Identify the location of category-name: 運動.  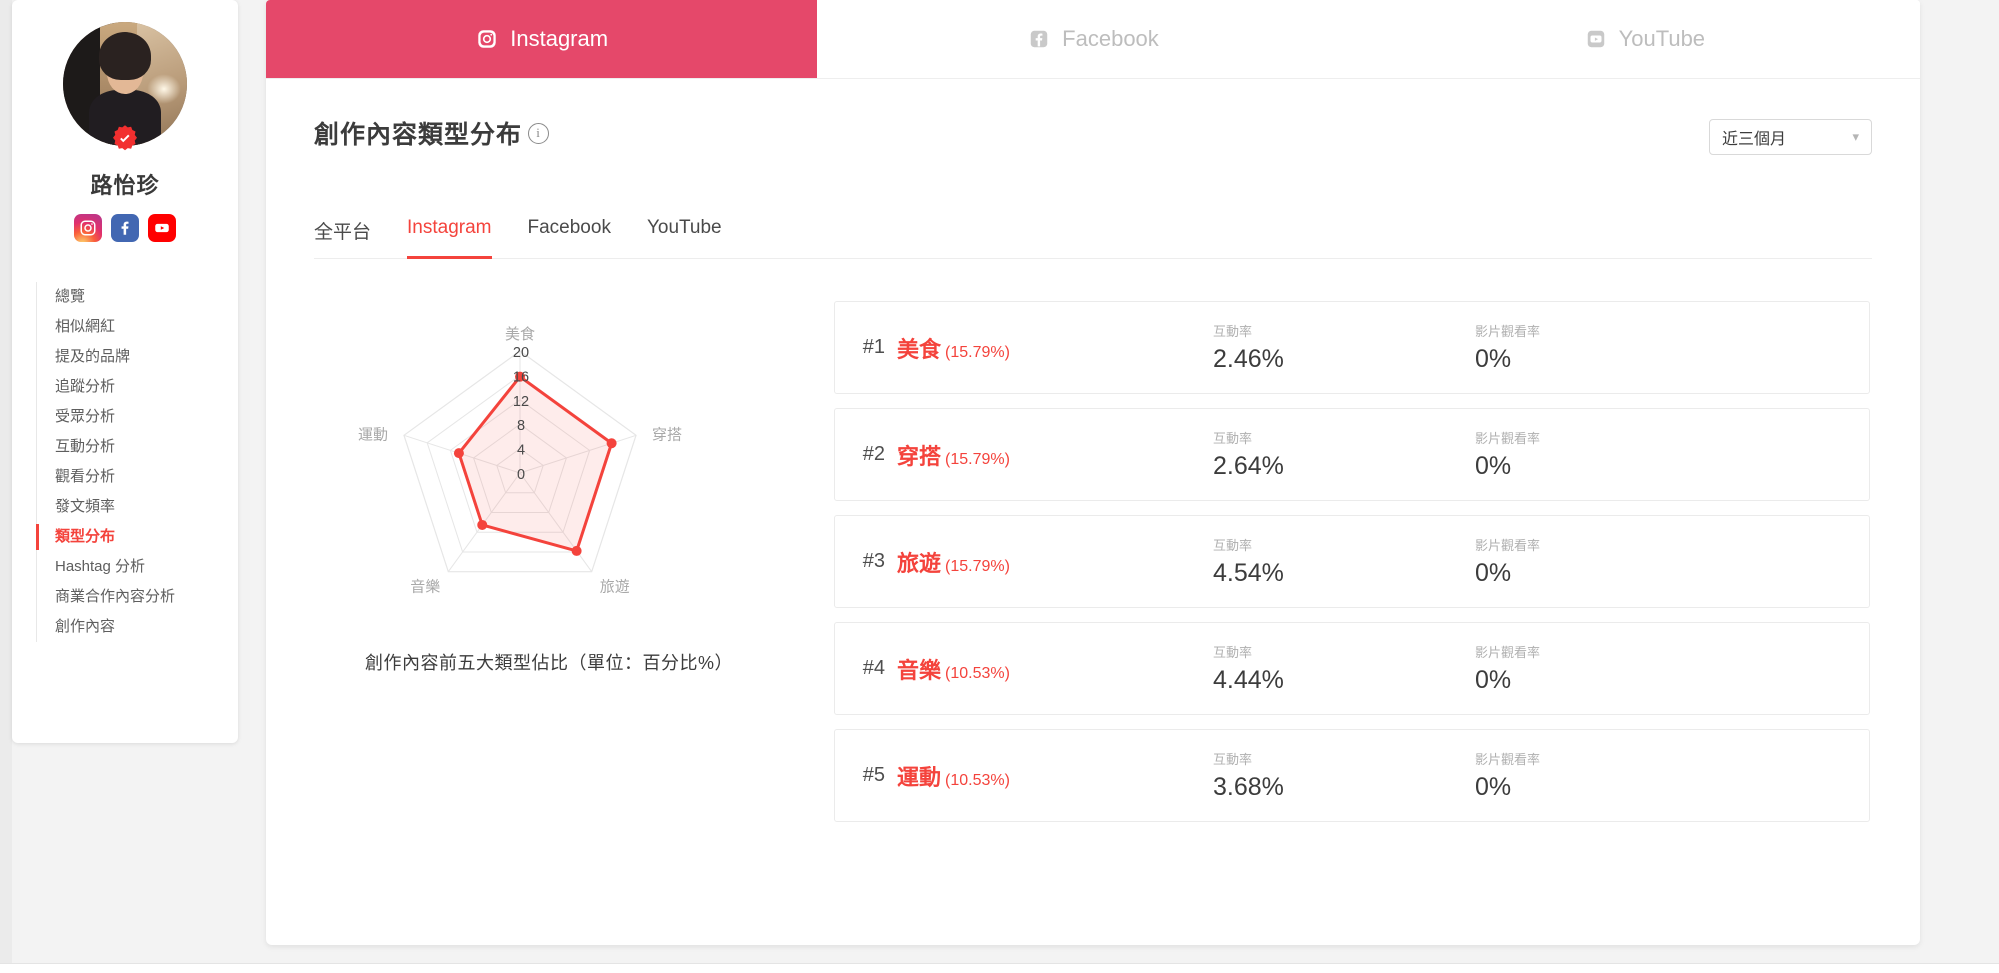
(919, 777).